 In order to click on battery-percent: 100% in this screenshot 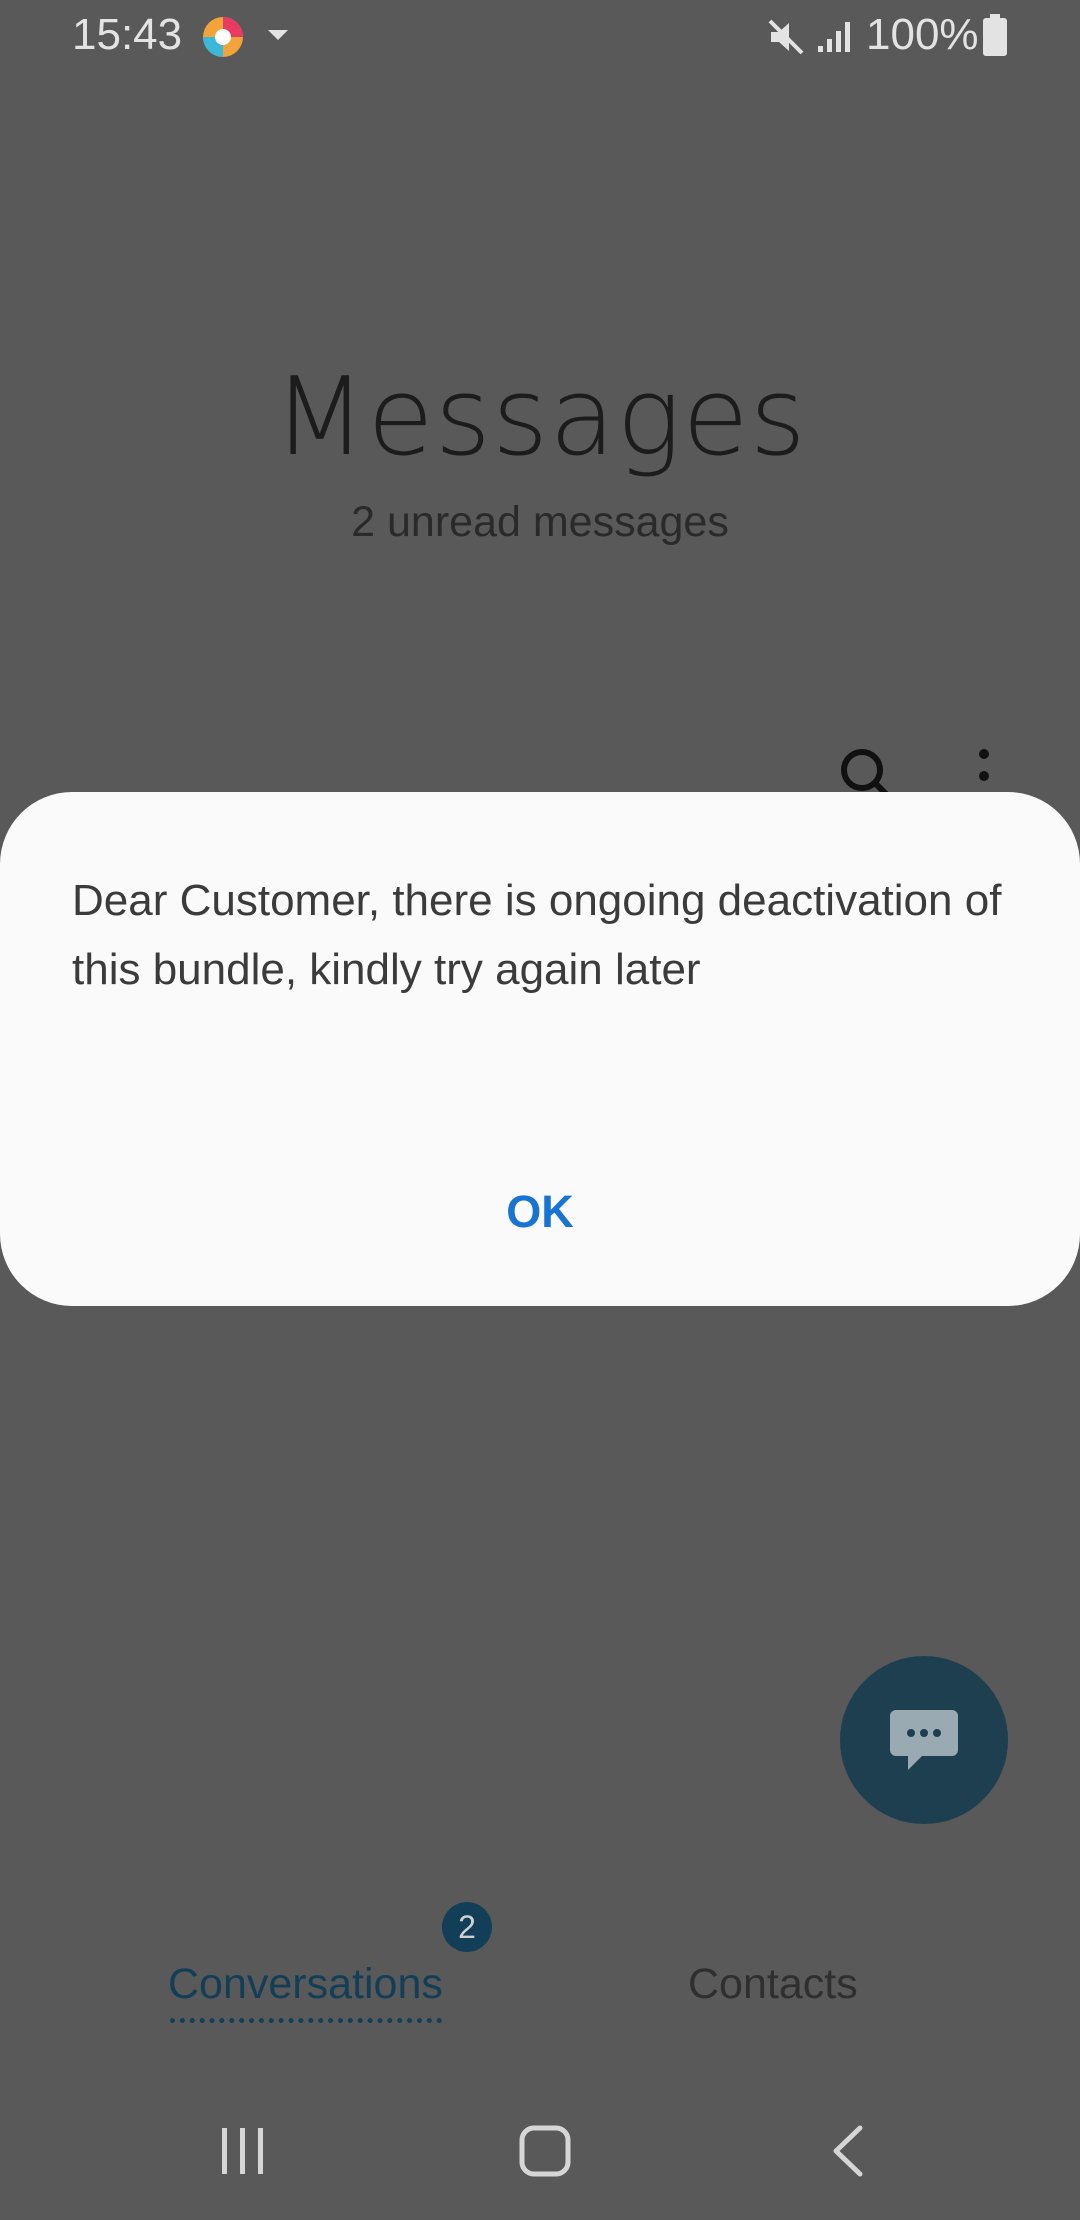, I will do `click(922, 34)`.